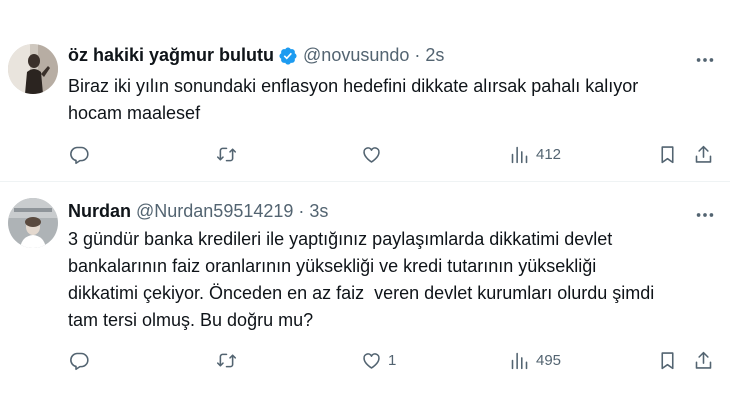 The height and width of the screenshot is (420, 730). Describe the element at coordinates (356, 55) in the screenshot. I see `user-handle: @novusundo` at that location.